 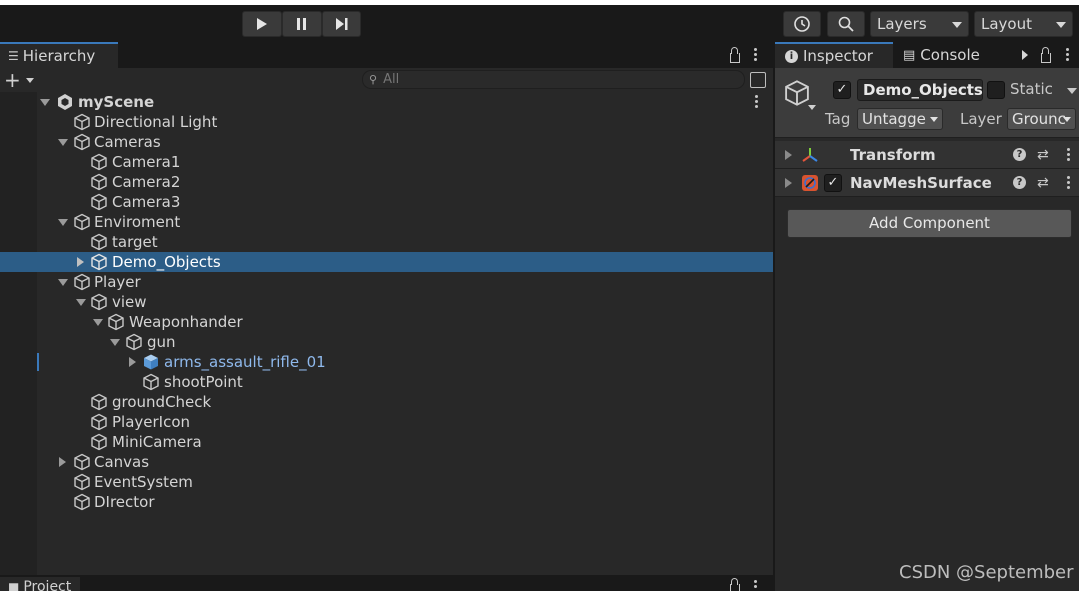 I want to click on tree-row: DIrector, so click(x=386, y=502).